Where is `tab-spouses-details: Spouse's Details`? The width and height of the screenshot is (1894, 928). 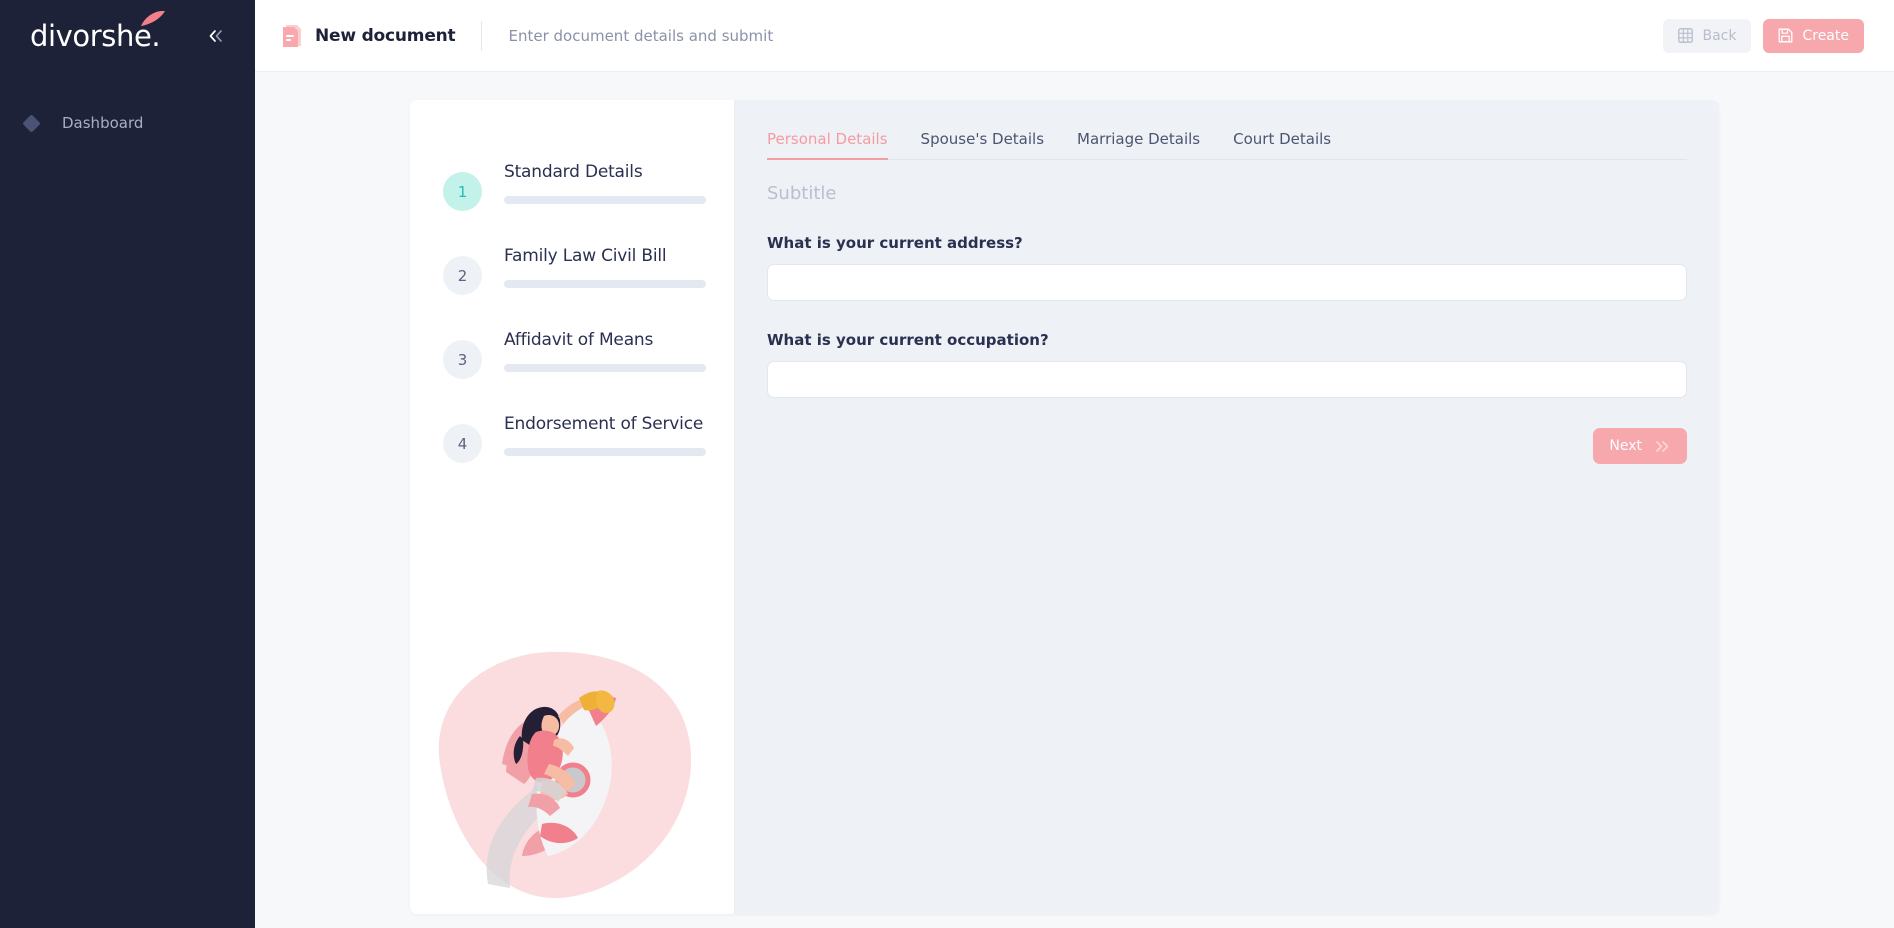
tab-spouses-details: Spouse's Details is located at coordinates (982, 144).